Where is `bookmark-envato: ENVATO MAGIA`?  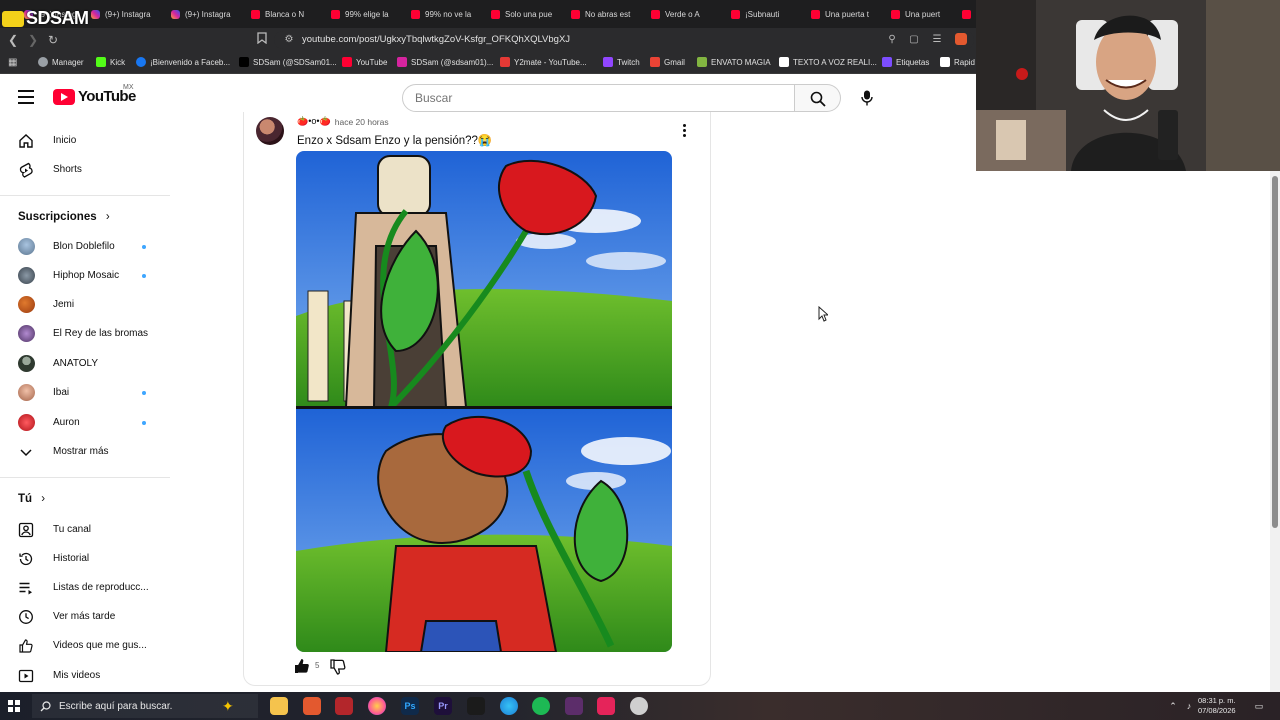
bookmark-envato: ENVATO MAGIA is located at coordinates (734, 62).